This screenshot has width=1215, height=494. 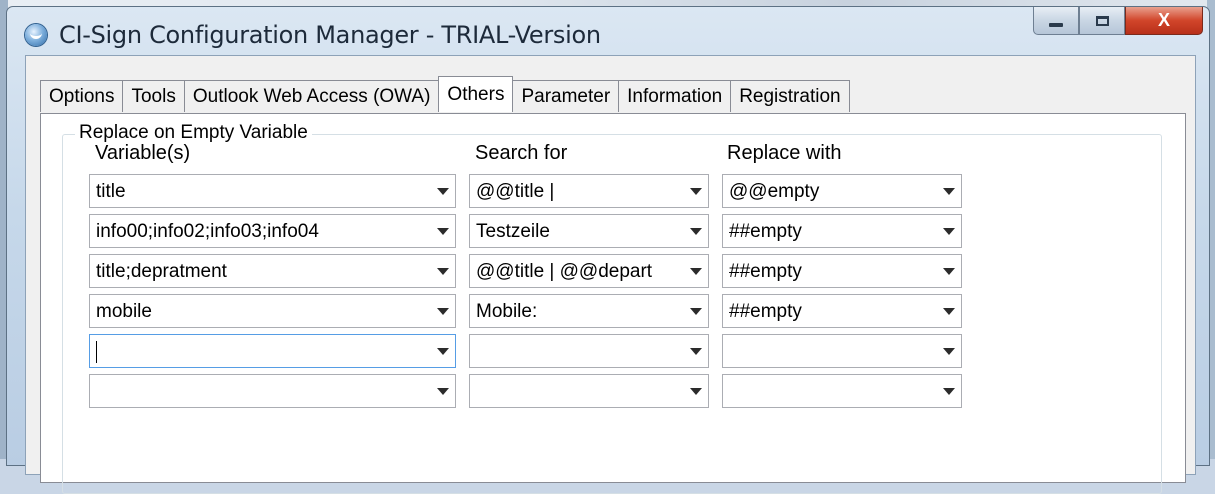 I want to click on column-header-variables: Variable(s), so click(x=143, y=153).